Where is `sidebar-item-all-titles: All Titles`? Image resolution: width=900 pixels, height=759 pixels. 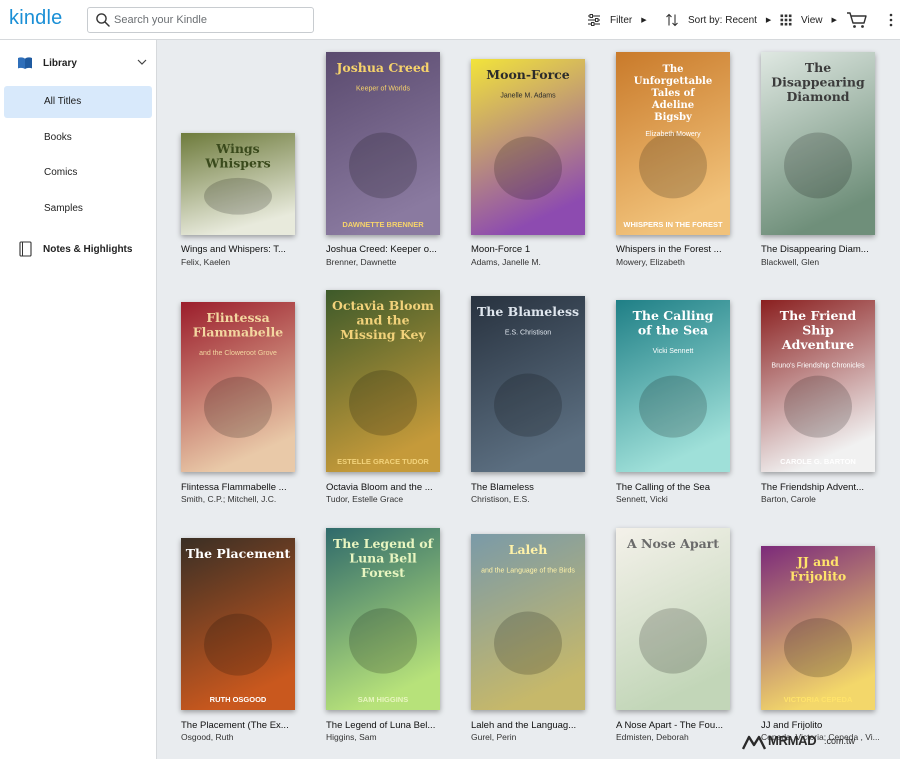 sidebar-item-all-titles: All Titles is located at coordinates (78, 102).